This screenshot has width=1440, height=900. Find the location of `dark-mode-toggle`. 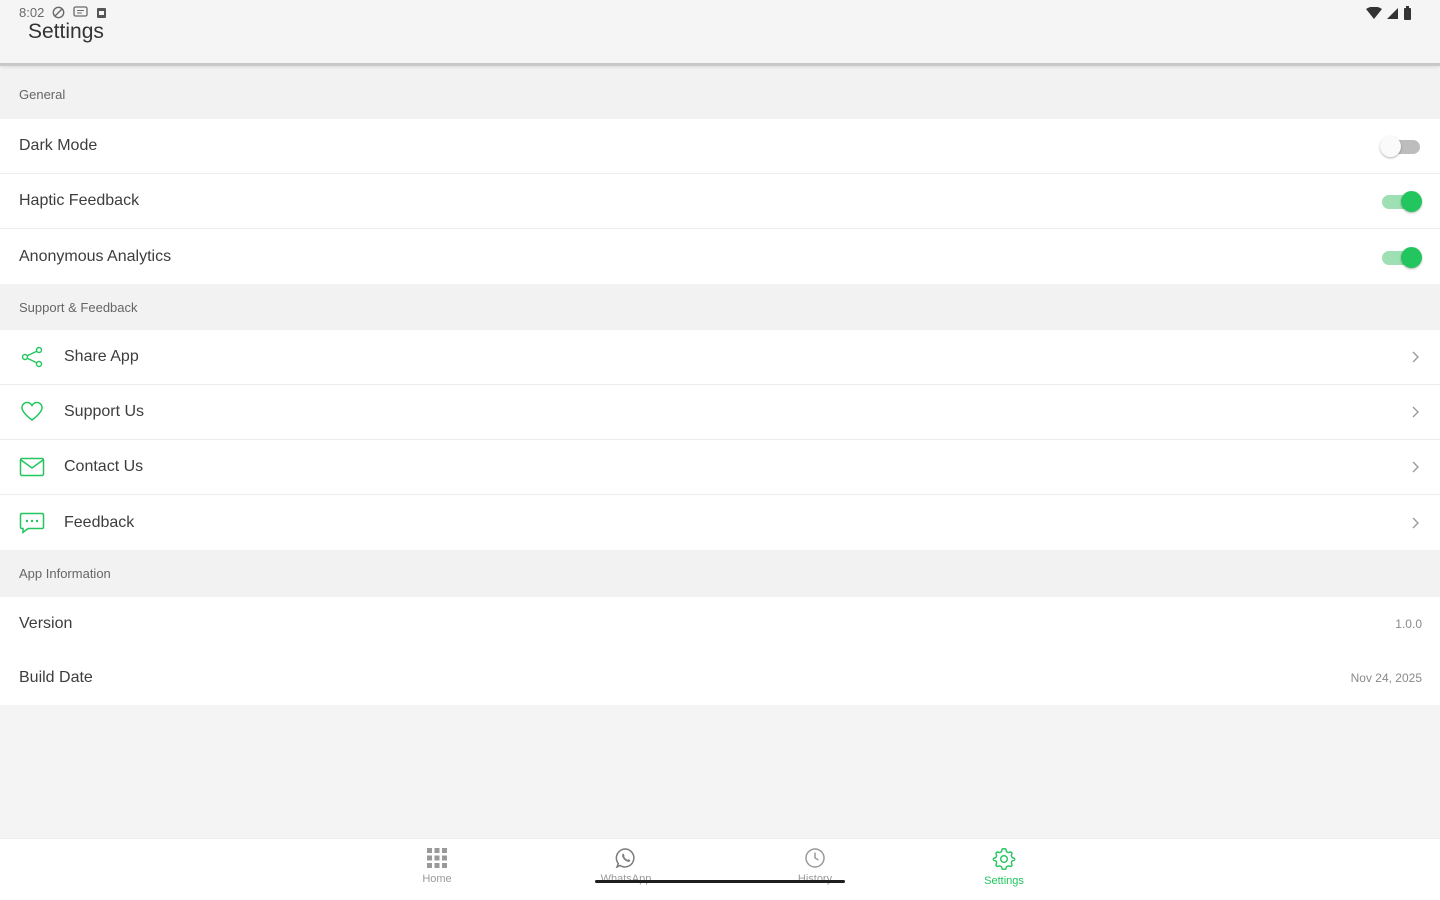

dark-mode-toggle is located at coordinates (1401, 146).